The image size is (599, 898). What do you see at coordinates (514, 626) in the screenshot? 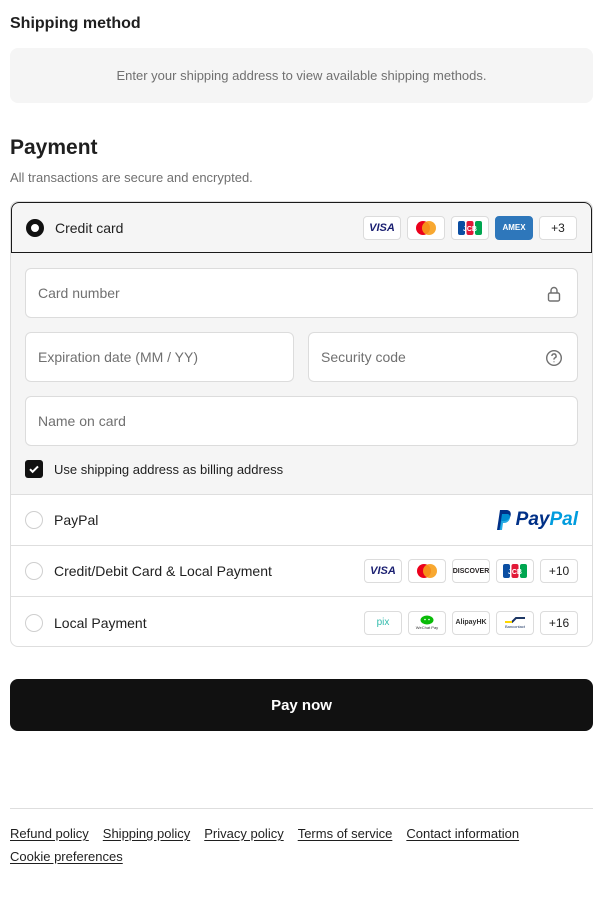
I see `bancontact-text: Bancontact` at bounding box center [514, 626].